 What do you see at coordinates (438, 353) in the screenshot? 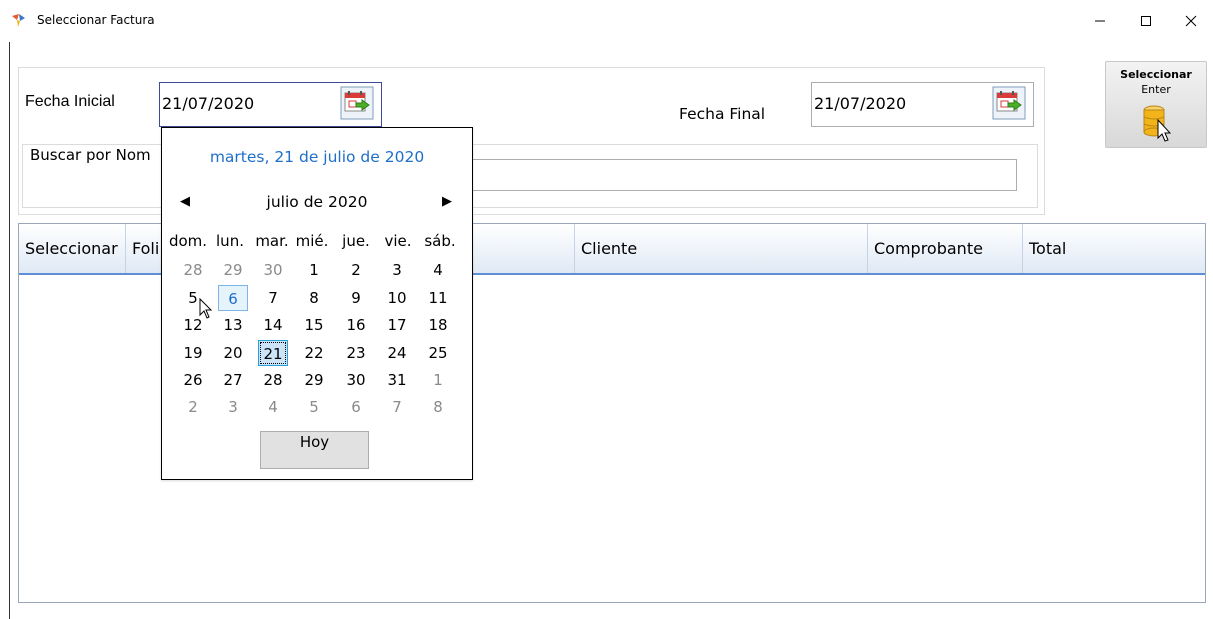
I see `calendar-day: 25` at bounding box center [438, 353].